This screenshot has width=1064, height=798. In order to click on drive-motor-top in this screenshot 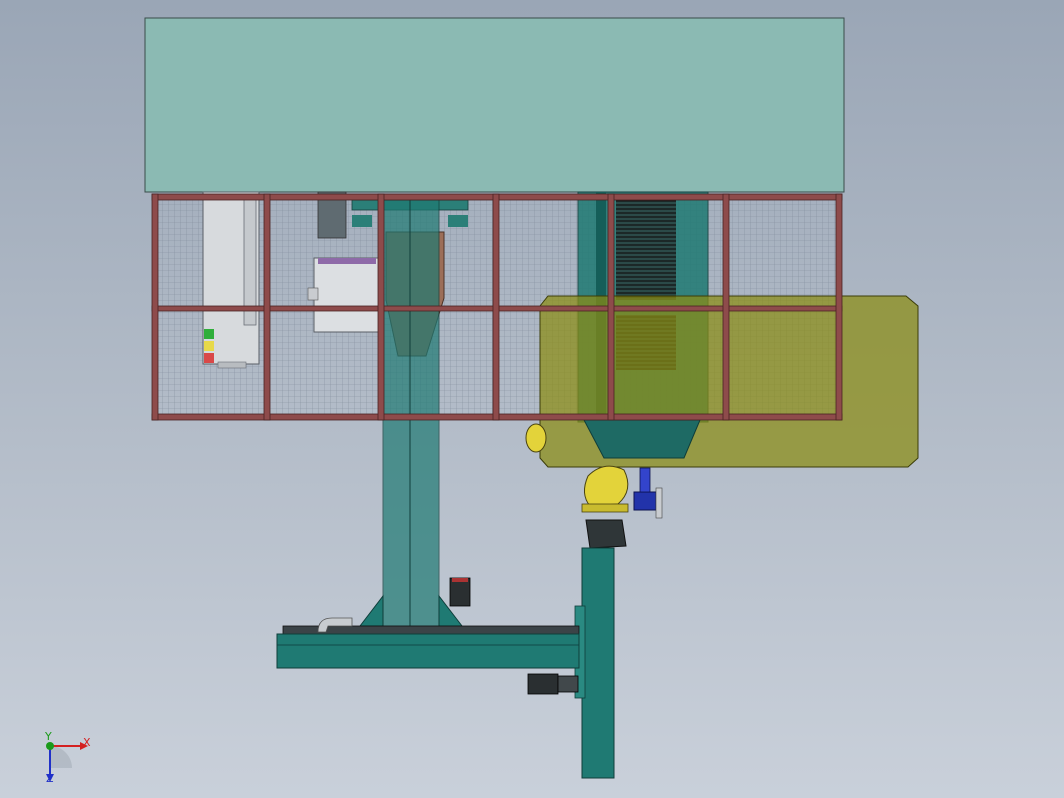, I will do `click(460, 592)`.